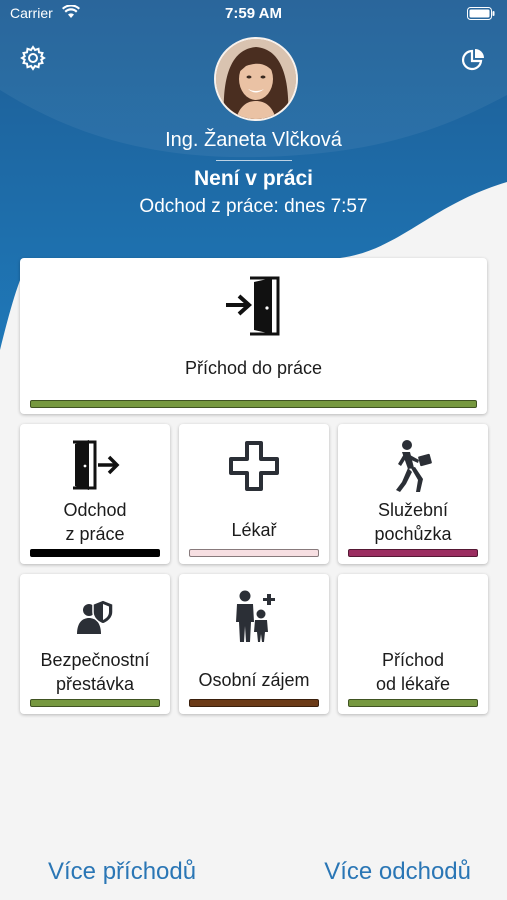 Image resolution: width=507 pixels, height=900 pixels. What do you see at coordinates (253, 404) in the screenshot?
I see `arrival-color-bar` at bounding box center [253, 404].